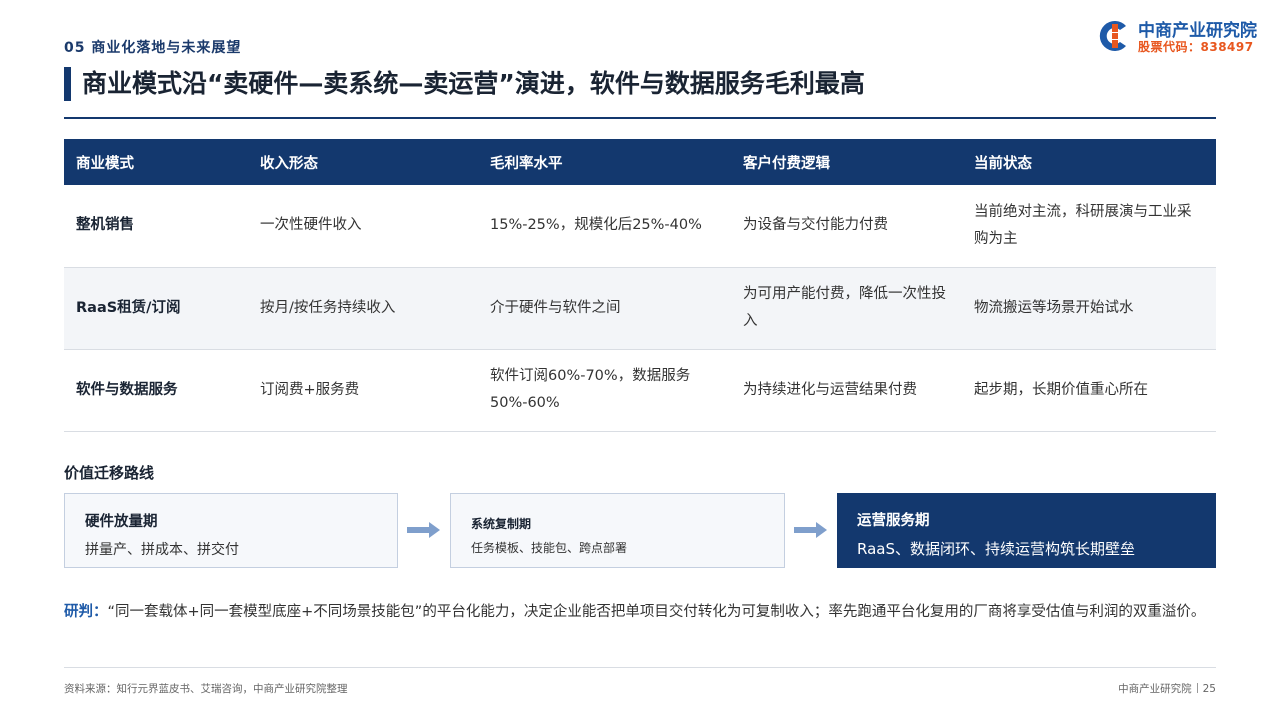 The height and width of the screenshot is (720, 1280). Describe the element at coordinates (640, 667) in the screenshot. I see `footer-divider` at that location.